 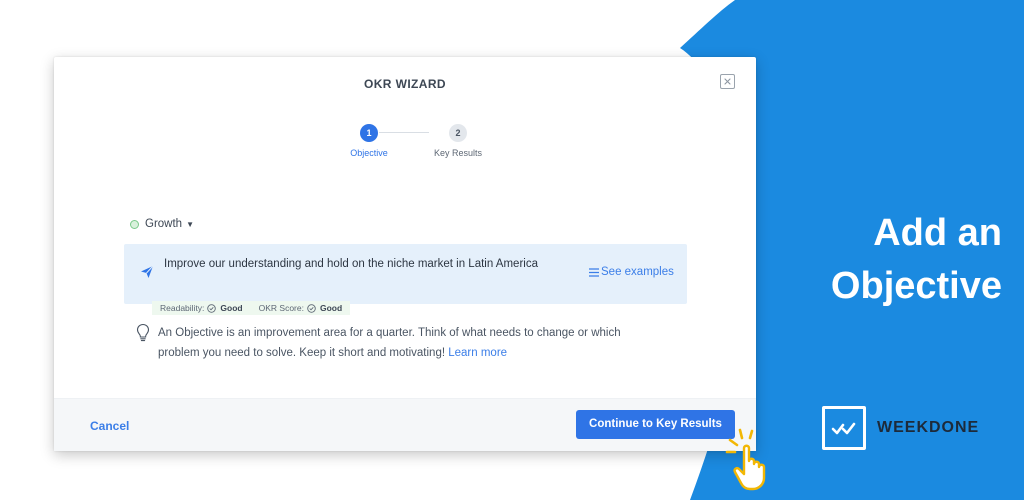 What do you see at coordinates (143, 332) in the screenshot?
I see `lightbulb-icon` at bounding box center [143, 332].